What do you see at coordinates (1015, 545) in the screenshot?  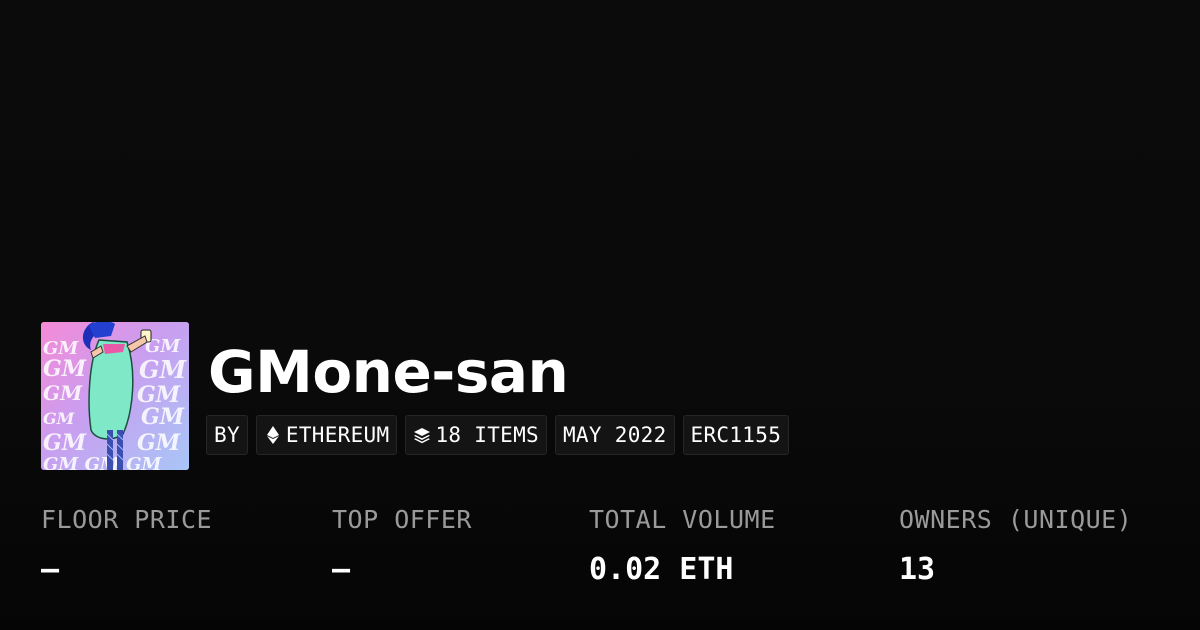 I see `stat-owners: OWNERS (UNIQUE) 13` at bounding box center [1015, 545].